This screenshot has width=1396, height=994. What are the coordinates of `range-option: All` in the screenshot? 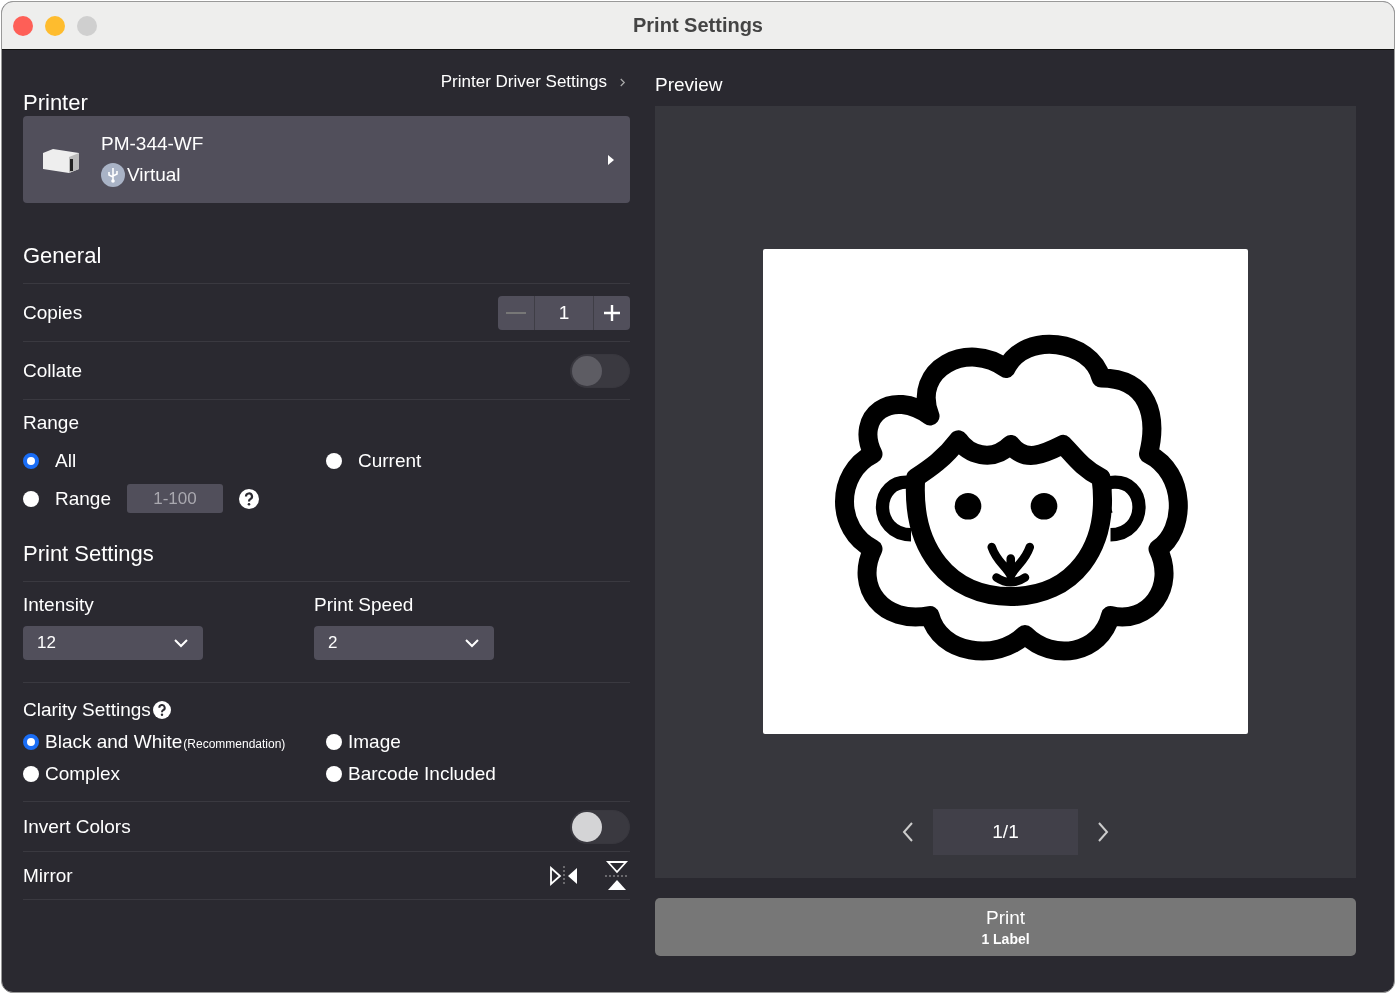 It's located at (174, 461).